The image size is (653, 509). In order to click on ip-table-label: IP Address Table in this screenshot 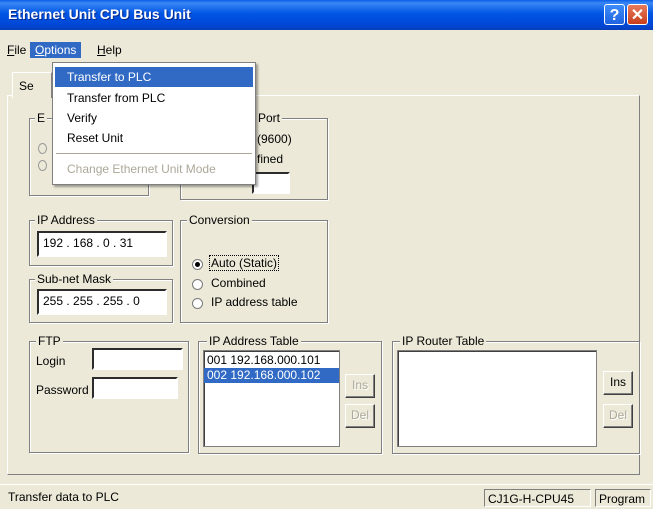, I will do `click(254, 341)`.